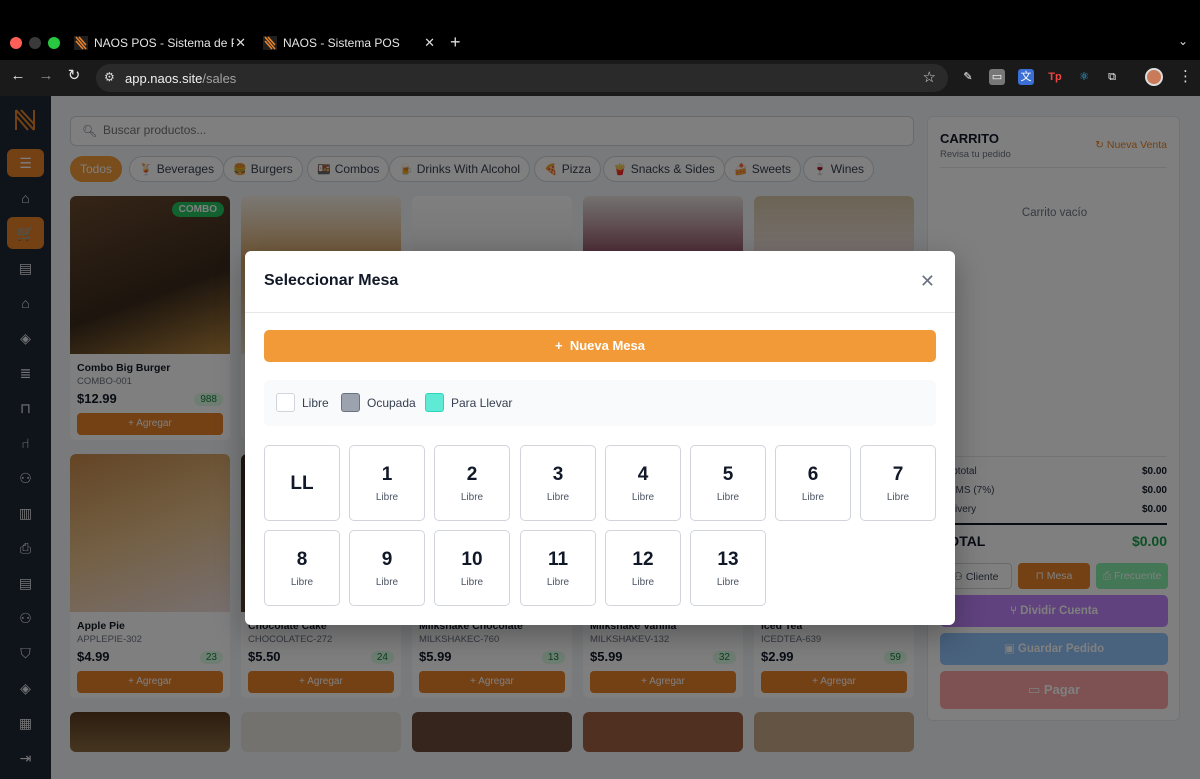 This screenshot has width=1200, height=779. What do you see at coordinates (455, 42) in the screenshot?
I see `new-tab-button: +` at bounding box center [455, 42].